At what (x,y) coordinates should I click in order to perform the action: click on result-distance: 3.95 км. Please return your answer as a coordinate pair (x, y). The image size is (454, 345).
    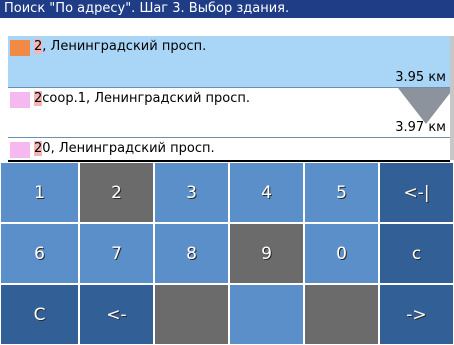
    Looking at the image, I should click on (420, 77).